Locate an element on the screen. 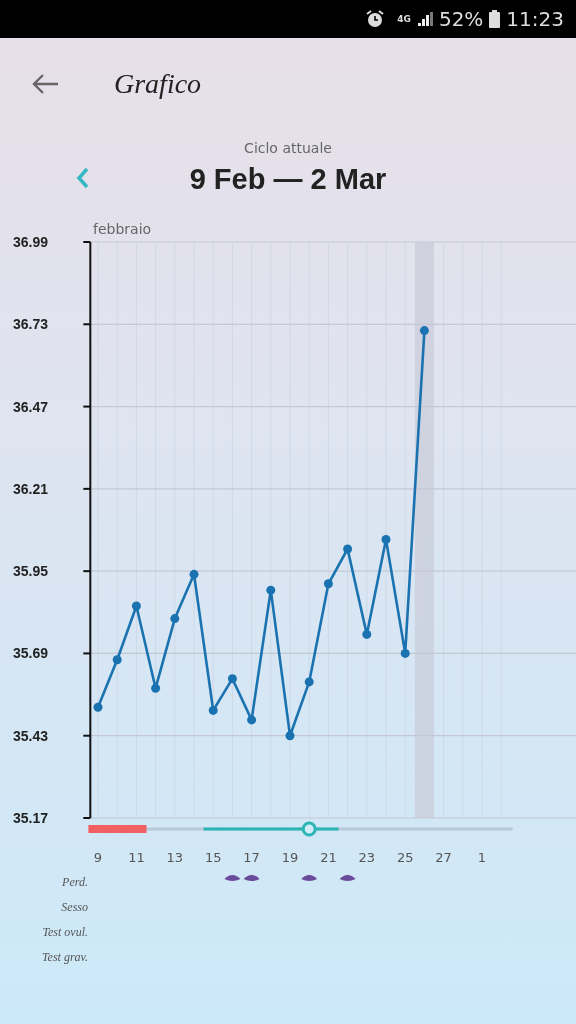 Image resolution: width=576 pixels, height=1024 pixels. month-label: febbraio is located at coordinates (122, 229).